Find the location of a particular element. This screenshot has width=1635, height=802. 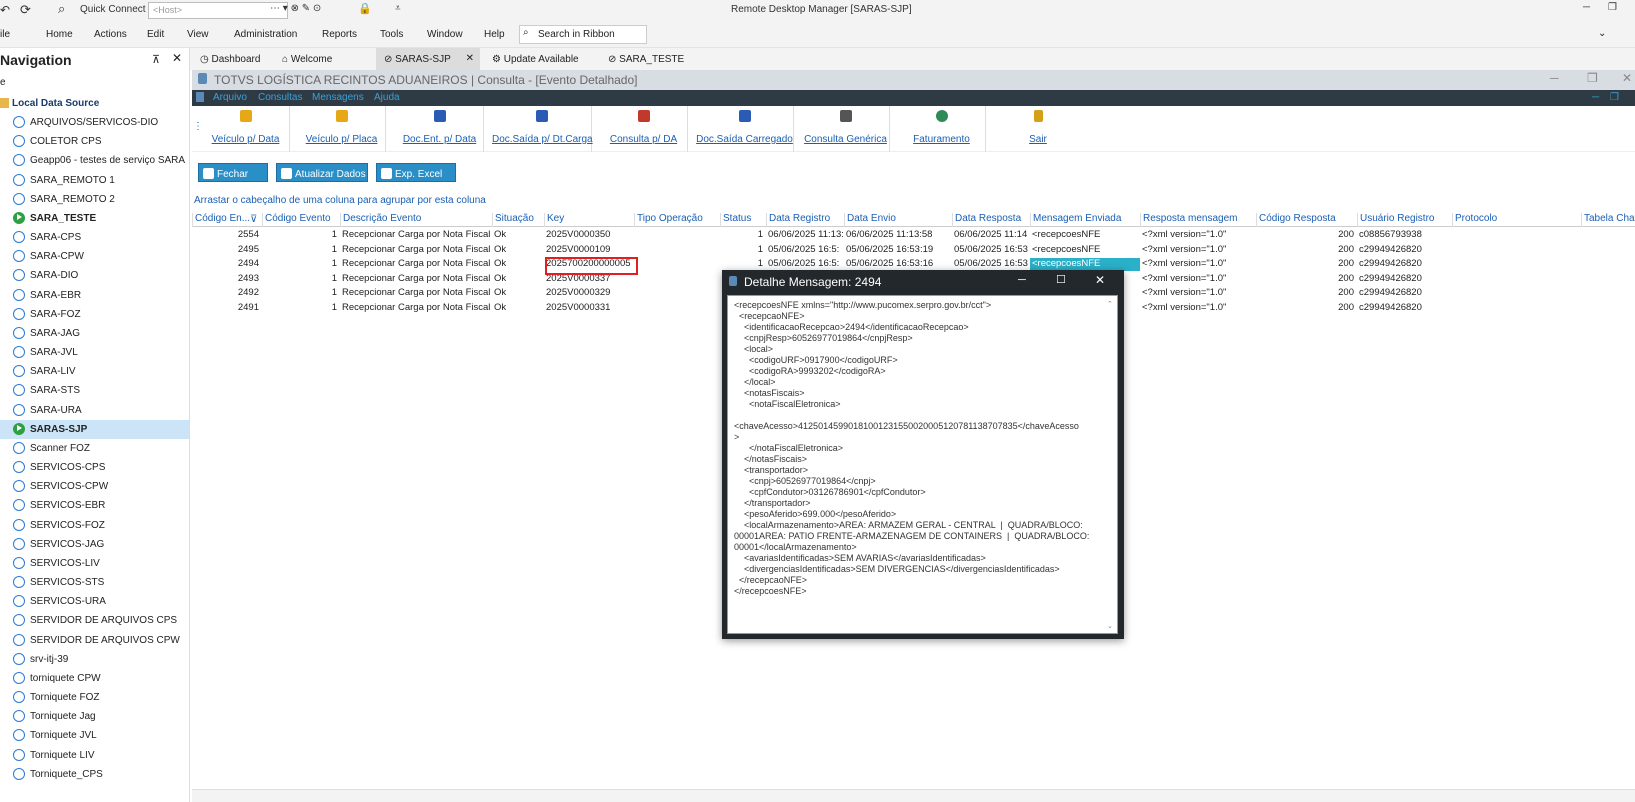

tab-saras-sjp: ⊘ SARAS-SJP ✕ is located at coordinates (428, 59).